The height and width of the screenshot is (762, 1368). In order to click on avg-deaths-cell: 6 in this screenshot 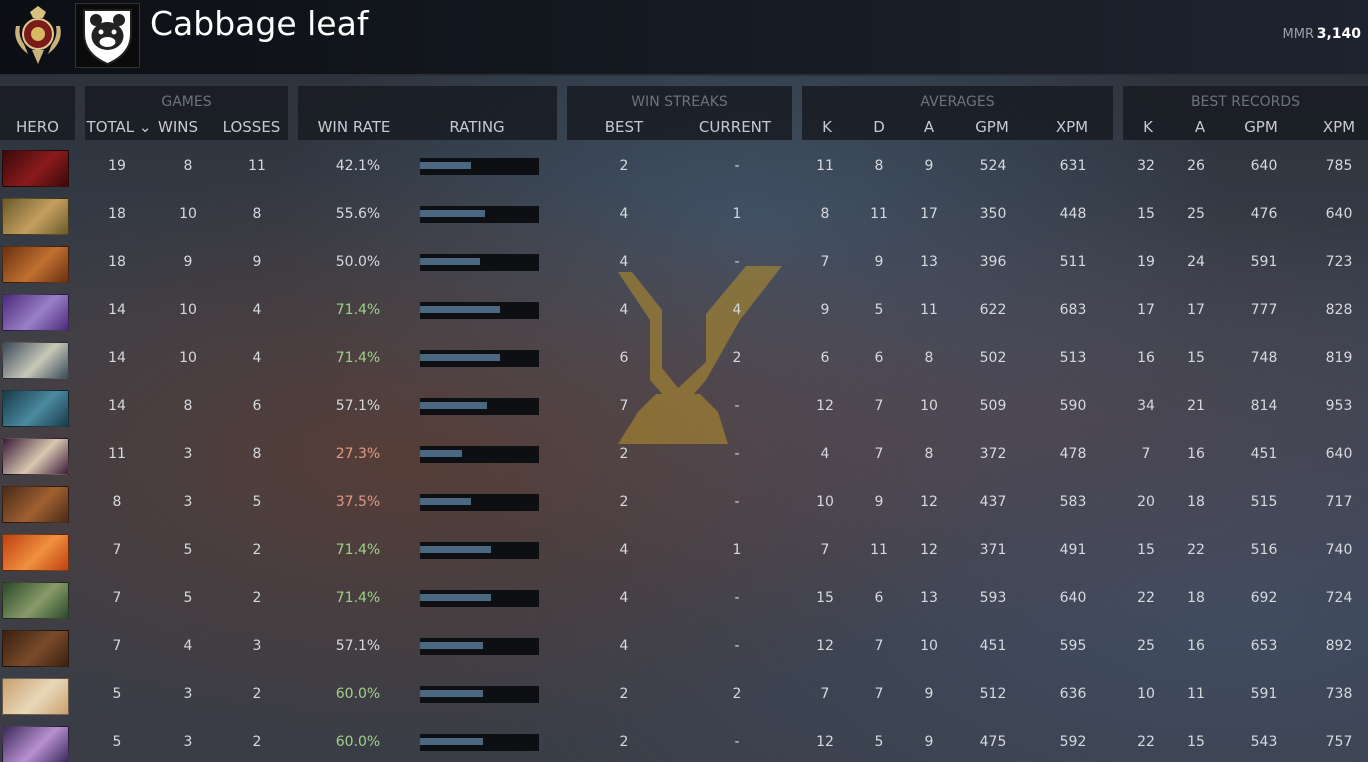, I will do `click(879, 598)`.